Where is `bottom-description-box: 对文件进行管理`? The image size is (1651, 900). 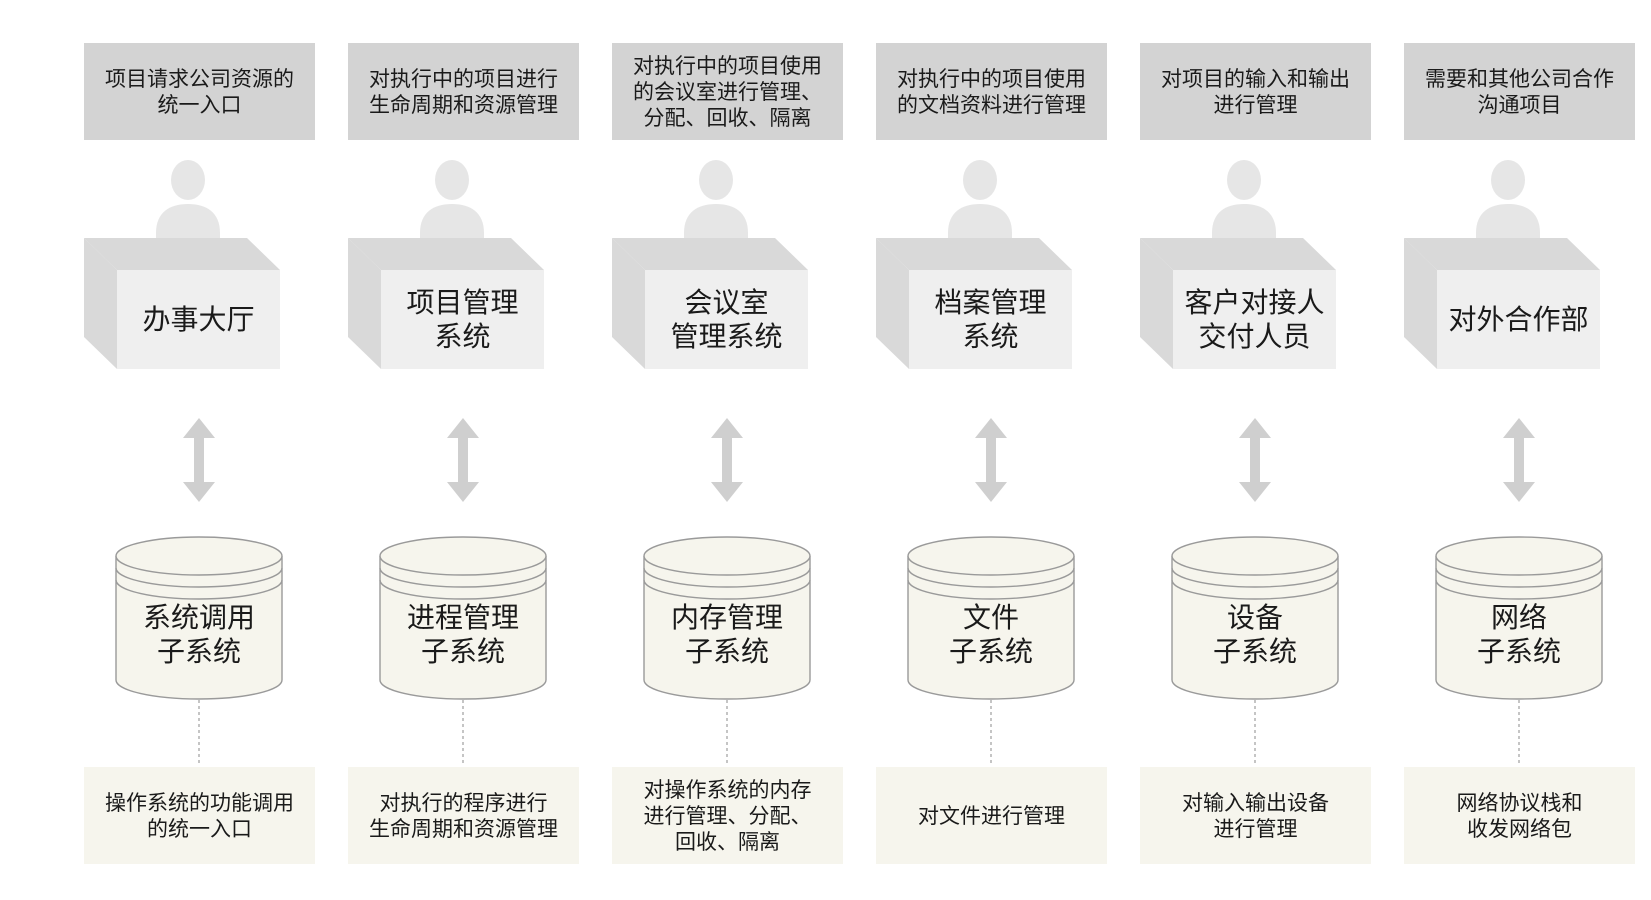 bottom-description-box: 对文件进行管理 is located at coordinates (991, 815).